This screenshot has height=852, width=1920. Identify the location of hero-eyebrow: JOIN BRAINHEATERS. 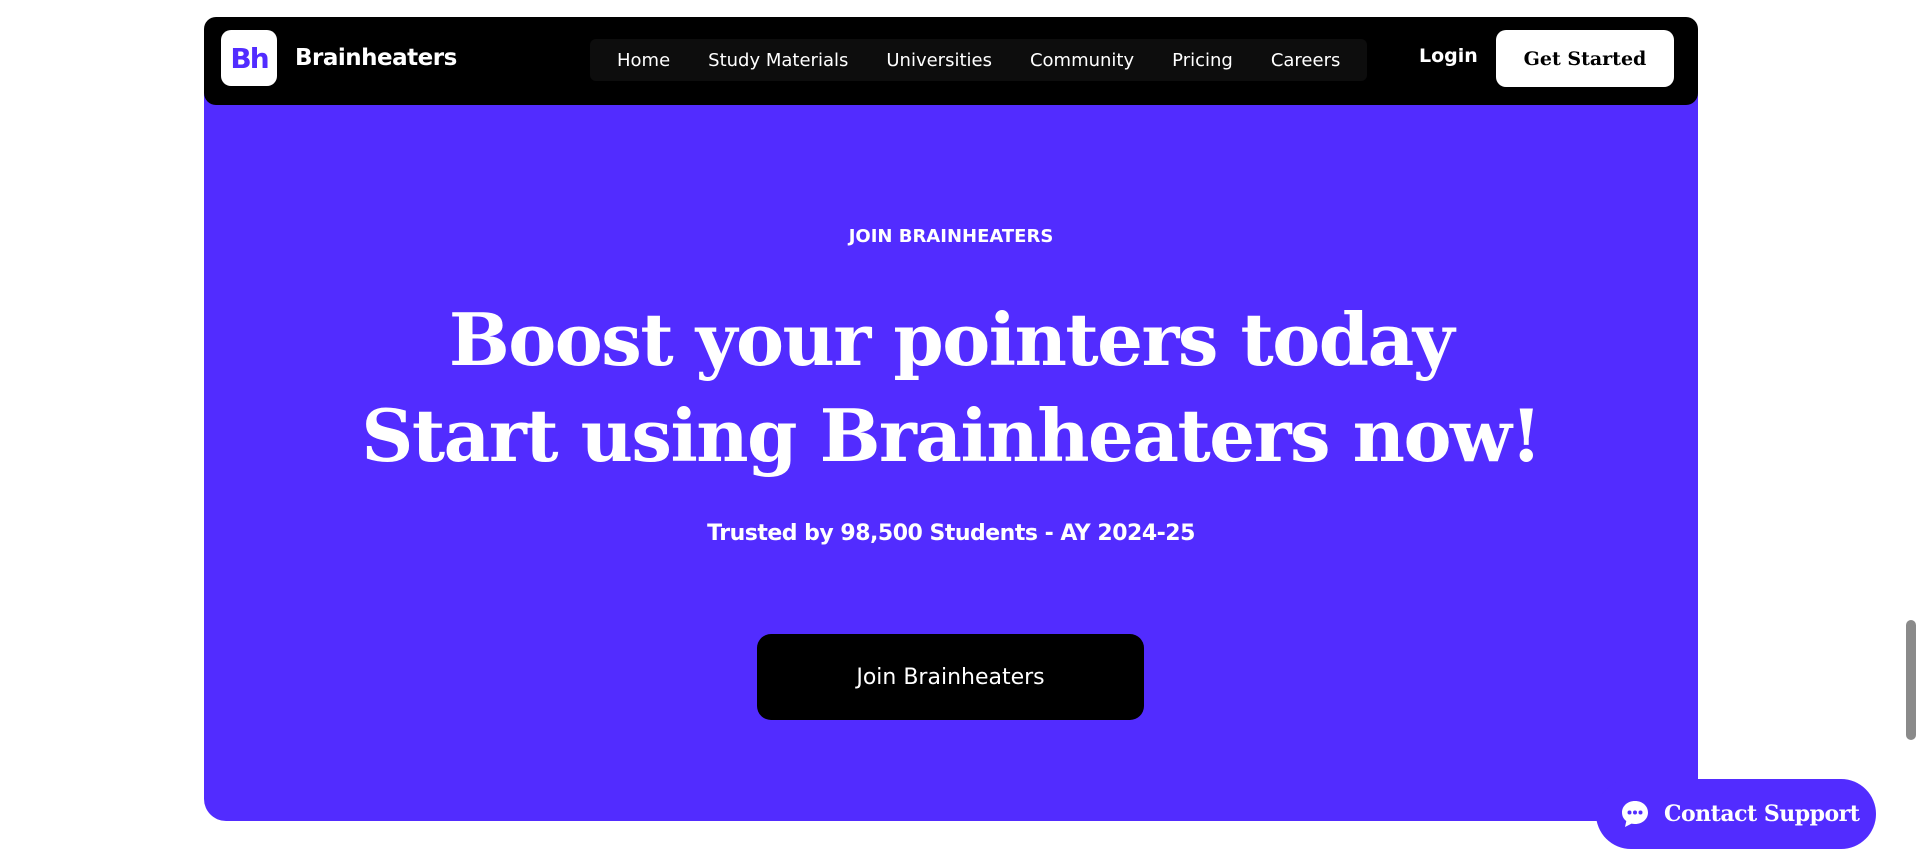
(951, 236).